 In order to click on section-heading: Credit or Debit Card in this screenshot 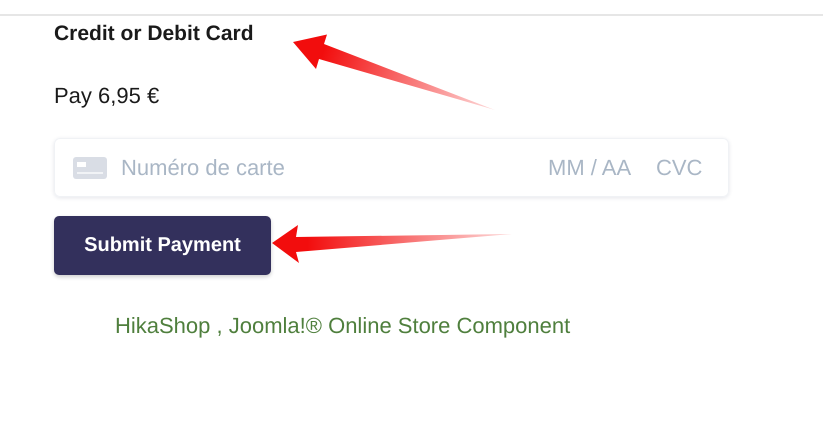, I will do `click(154, 34)`.